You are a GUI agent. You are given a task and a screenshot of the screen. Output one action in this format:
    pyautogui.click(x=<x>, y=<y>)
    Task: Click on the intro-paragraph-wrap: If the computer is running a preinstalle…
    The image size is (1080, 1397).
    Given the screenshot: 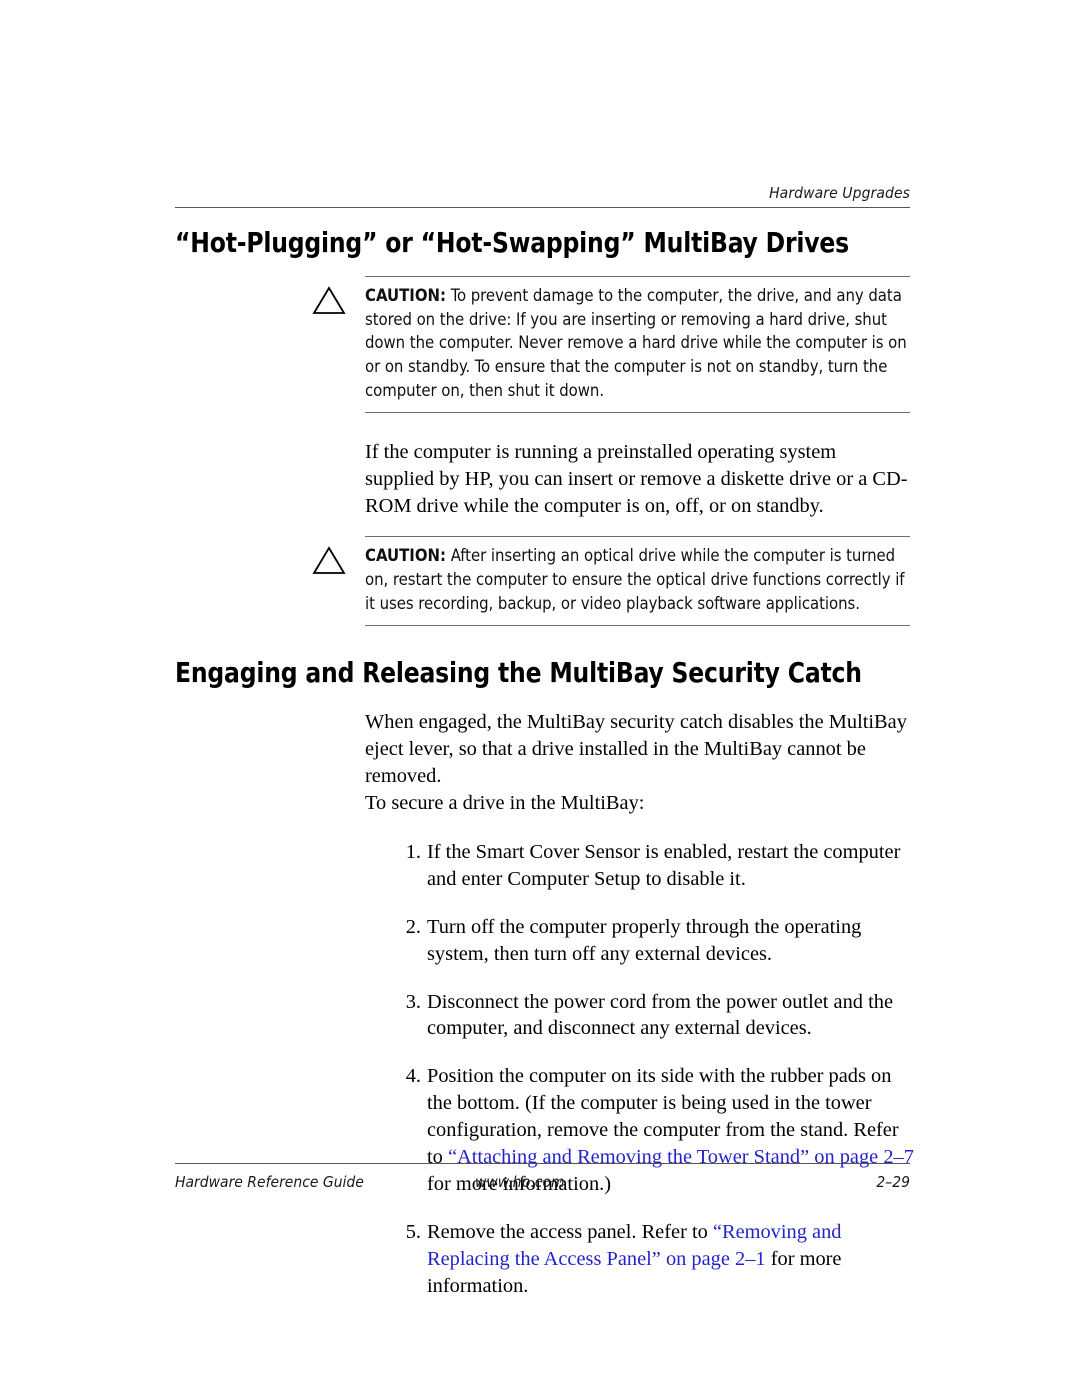 What is the action you would take?
    pyautogui.click(x=637, y=479)
    